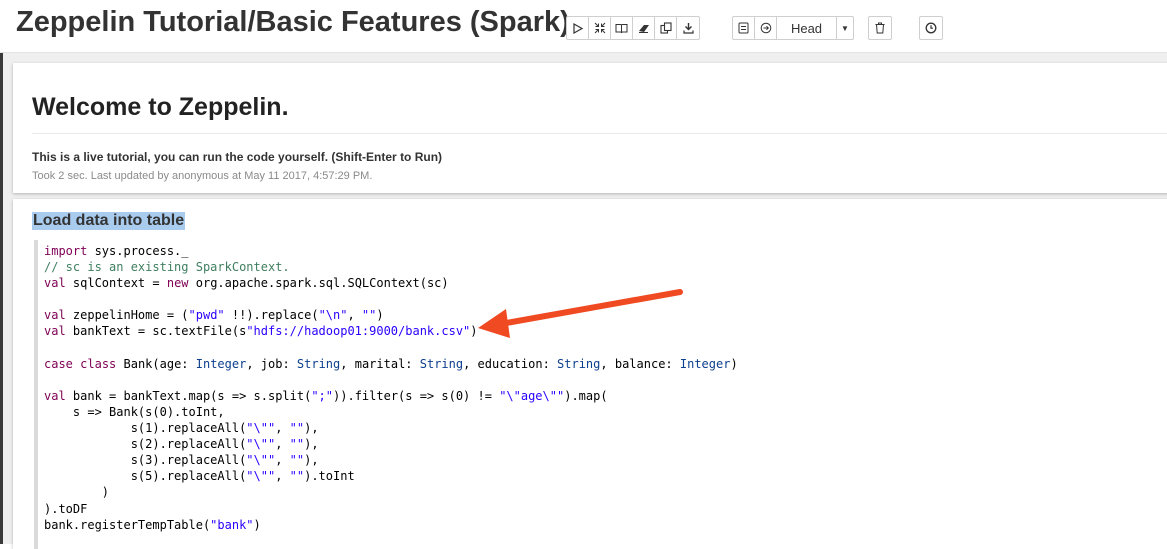  I want to click on download-icon, so click(688, 28).